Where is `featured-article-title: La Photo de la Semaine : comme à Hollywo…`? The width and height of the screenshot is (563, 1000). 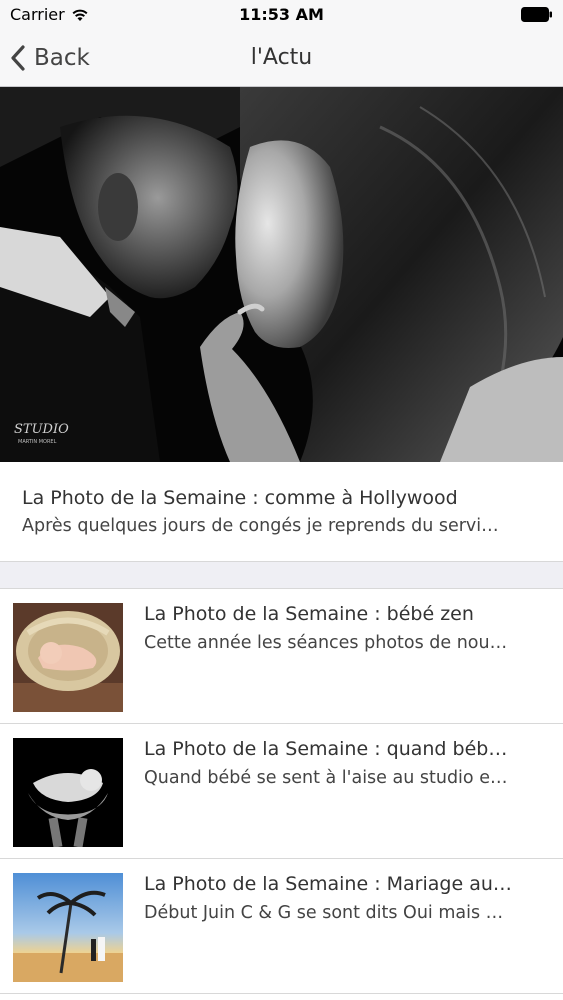 featured-article-title: La Photo de la Semaine : comme à Hollywo… is located at coordinates (240, 498).